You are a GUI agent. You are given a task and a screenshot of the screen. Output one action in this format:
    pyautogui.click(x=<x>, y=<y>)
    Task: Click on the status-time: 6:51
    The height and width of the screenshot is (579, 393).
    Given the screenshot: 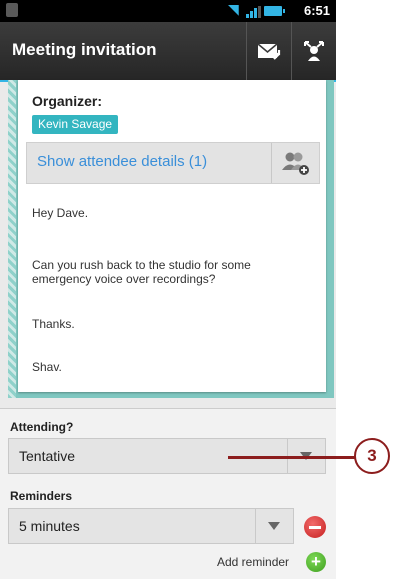 What is the action you would take?
    pyautogui.click(x=316, y=10)
    